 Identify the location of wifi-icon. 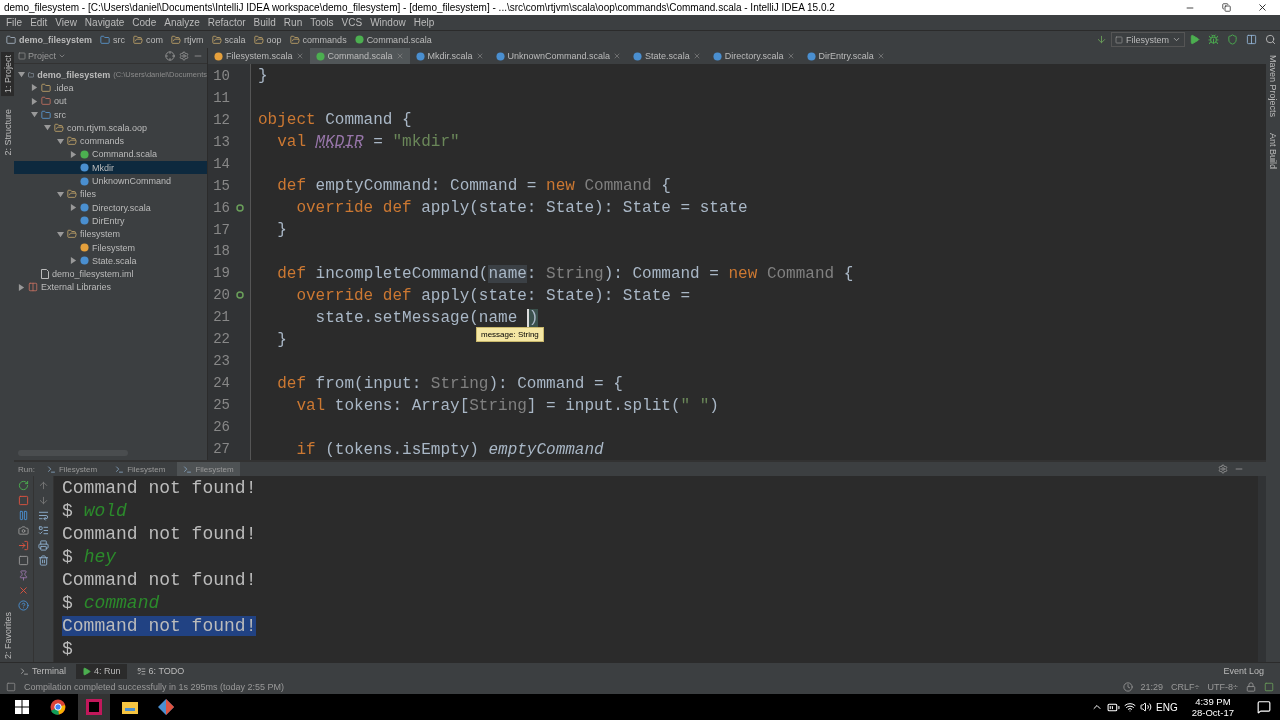
(1130, 707).